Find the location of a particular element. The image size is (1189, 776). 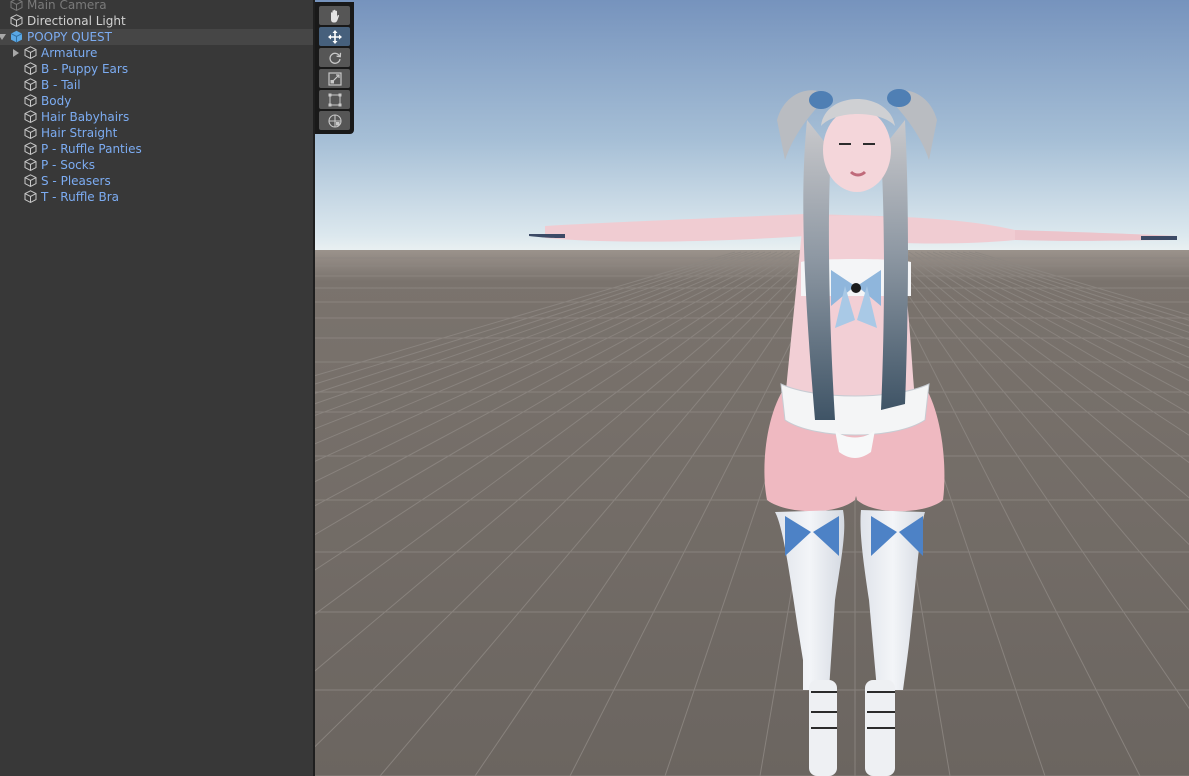

foldout-collapsed-icon is located at coordinates (16, 53).